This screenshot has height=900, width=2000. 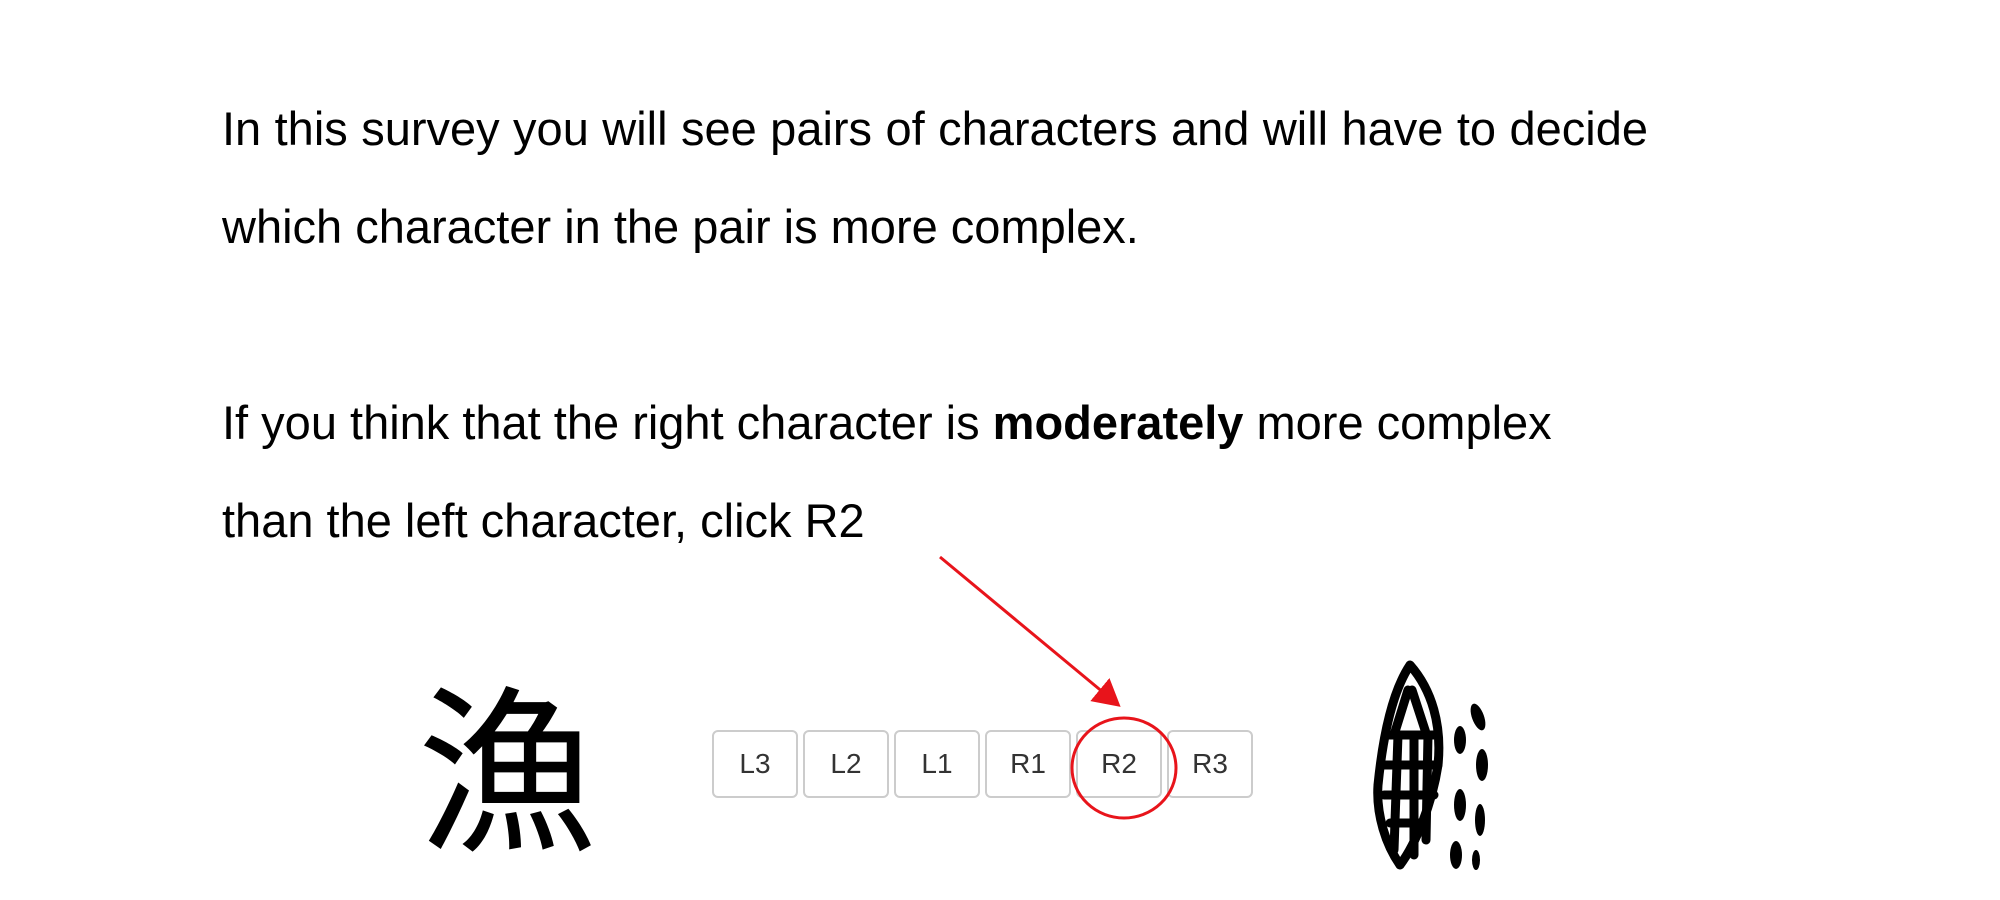 I want to click on instruction-text-before: If you think that the right character is, so click(x=607, y=422).